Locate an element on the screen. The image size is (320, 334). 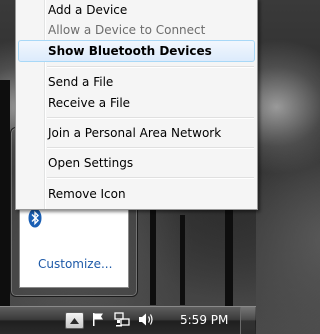
menu-item-send-file: Send a File is located at coordinates (136, 82).